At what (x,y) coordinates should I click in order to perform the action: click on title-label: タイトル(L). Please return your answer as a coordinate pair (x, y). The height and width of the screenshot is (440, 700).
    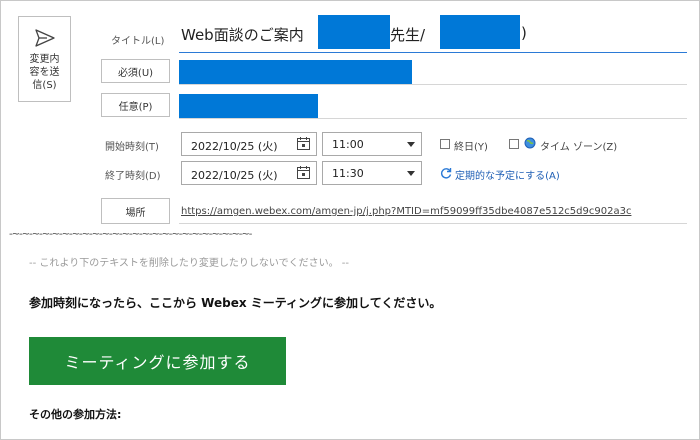
    Looking at the image, I should click on (138, 41).